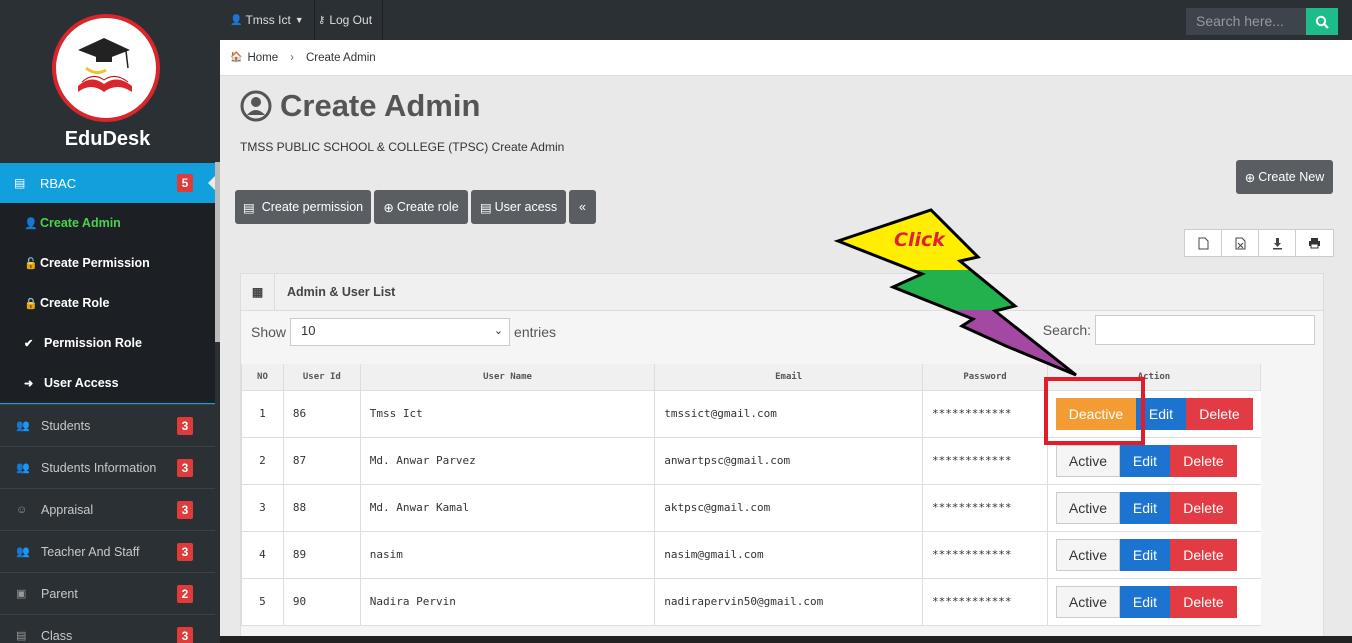  What do you see at coordinates (919, 240) in the screenshot?
I see `click-annotation-label: Click` at bounding box center [919, 240].